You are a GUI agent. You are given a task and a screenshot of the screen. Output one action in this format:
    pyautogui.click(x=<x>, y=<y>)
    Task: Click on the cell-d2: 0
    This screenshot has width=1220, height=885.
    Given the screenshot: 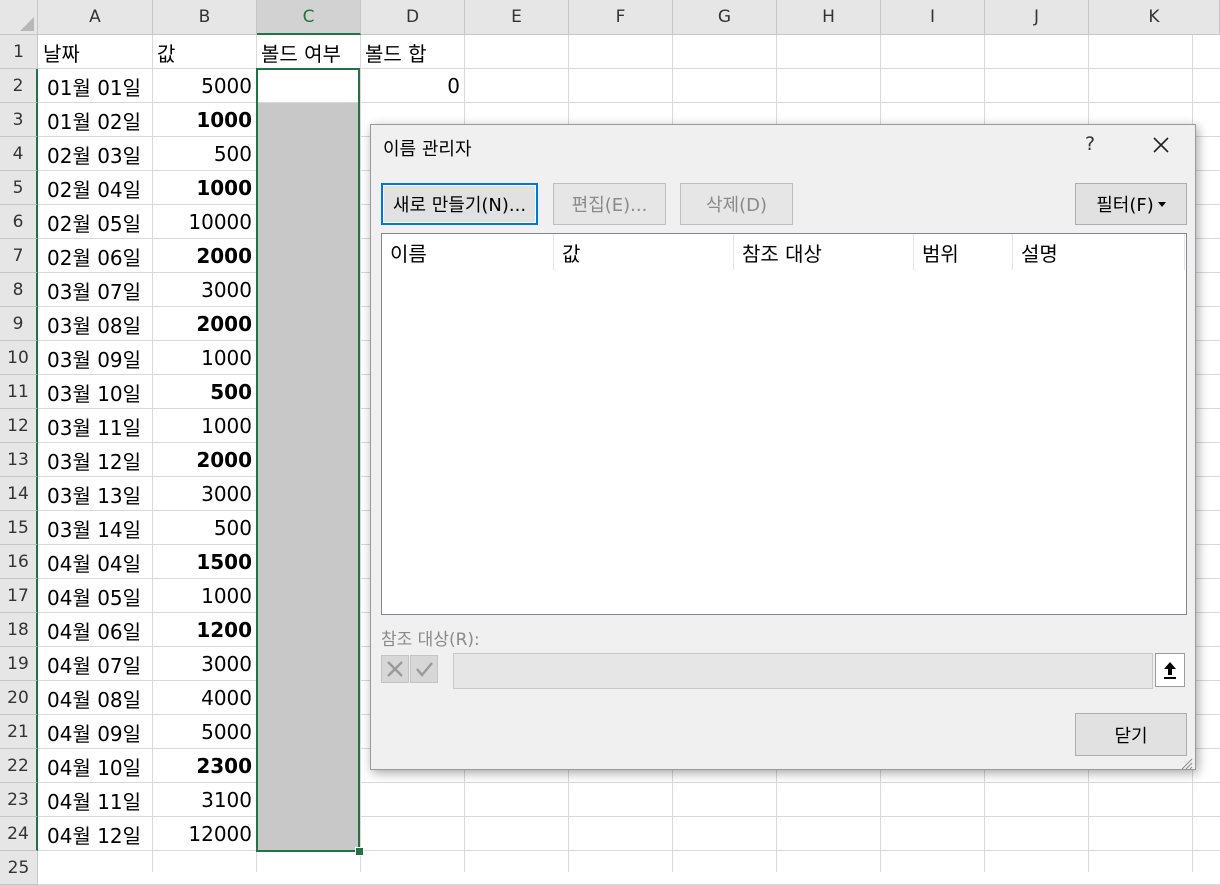 What is the action you would take?
    pyautogui.click(x=412, y=86)
    